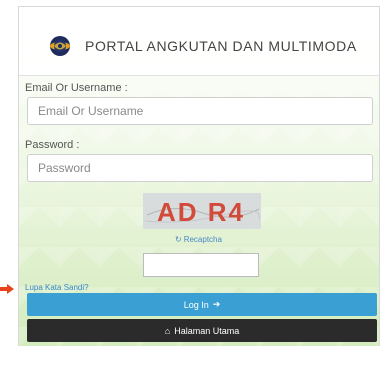 This screenshot has height=367, width=383. I want to click on pointer-arrow-icon, so click(7, 289).